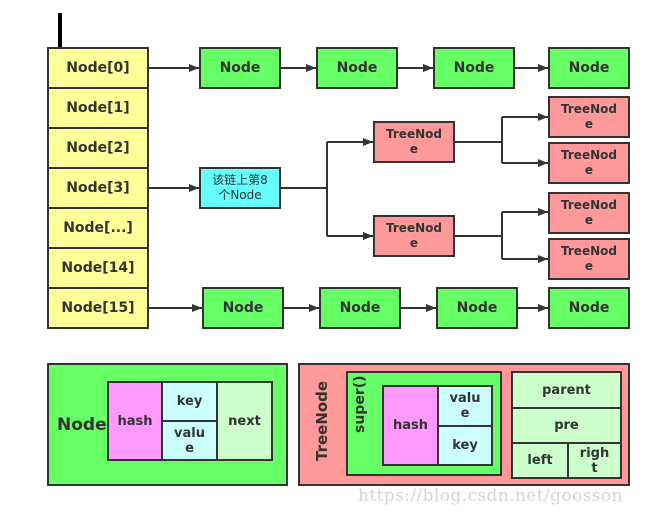 This screenshot has height=518, width=661. What do you see at coordinates (98, 148) in the screenshot?
I see `array-cell-2: Node[2]` at bounding box center [98, 148].